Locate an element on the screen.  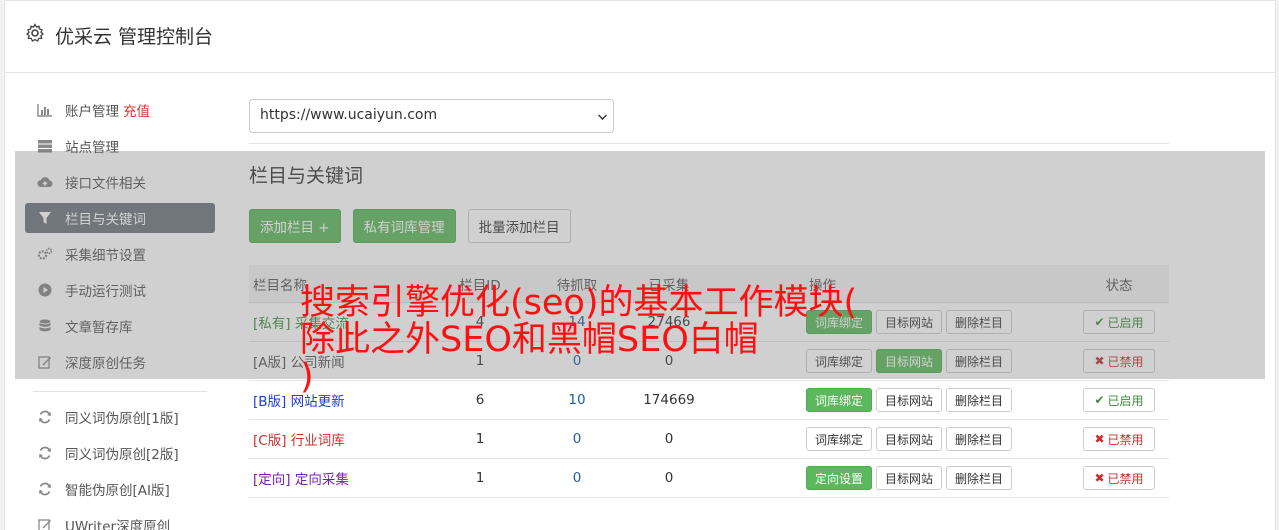
site-select: https://www.ucaiyun.com is located at coordinates (431, 116).